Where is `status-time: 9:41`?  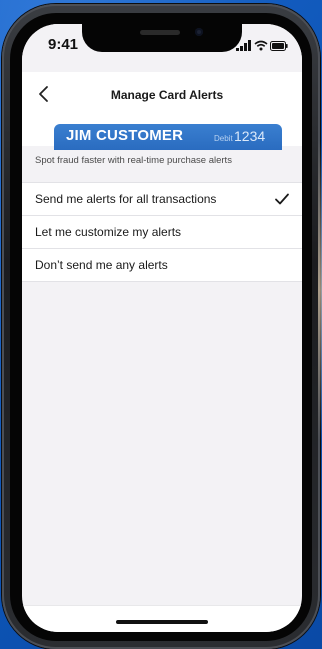 status-time: 9:41 is located at coordinates (63, 44).